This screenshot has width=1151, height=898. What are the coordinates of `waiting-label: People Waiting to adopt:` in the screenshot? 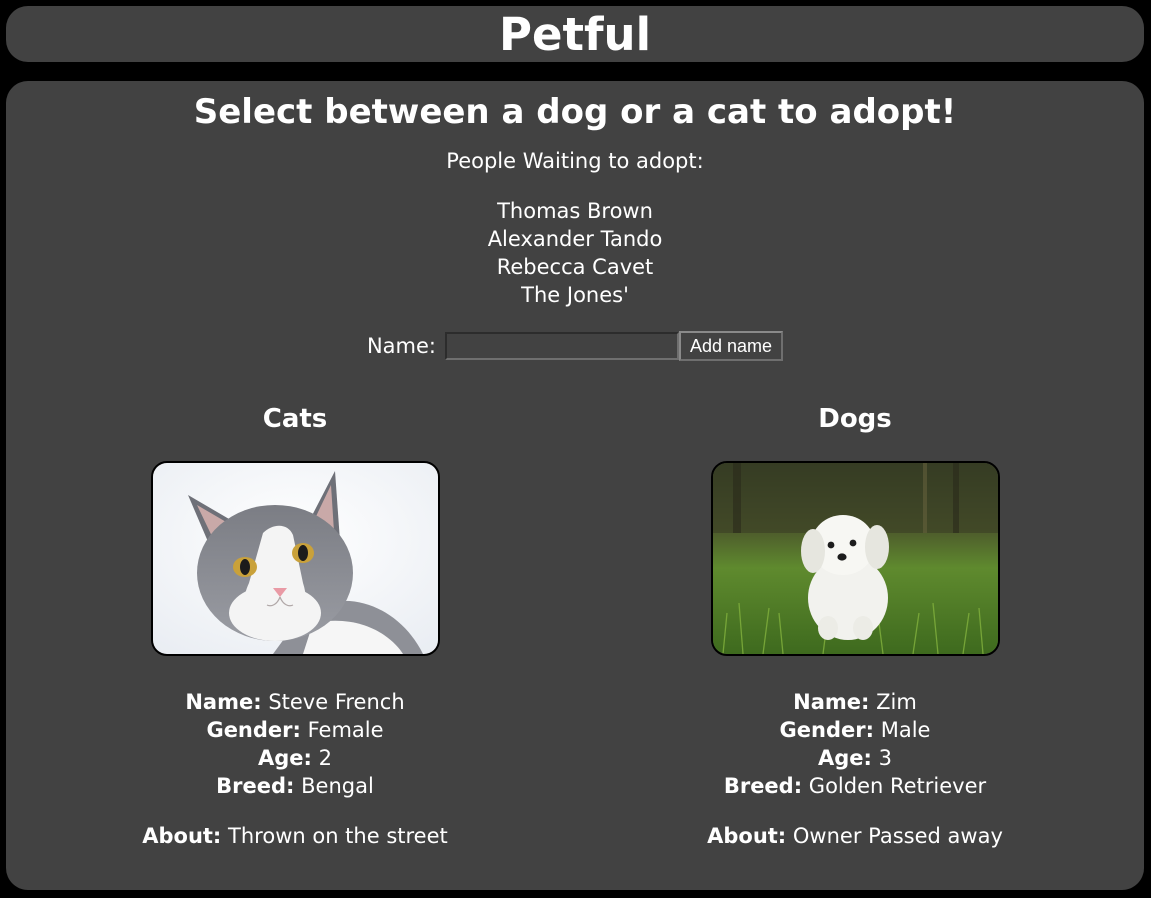 It's located at (575, 161).